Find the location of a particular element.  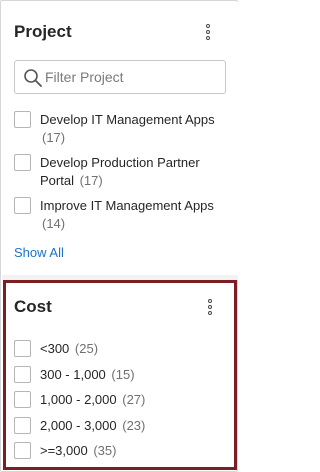

cost-option-text: >=3,000 (35) is located at coordinates (78, 451).